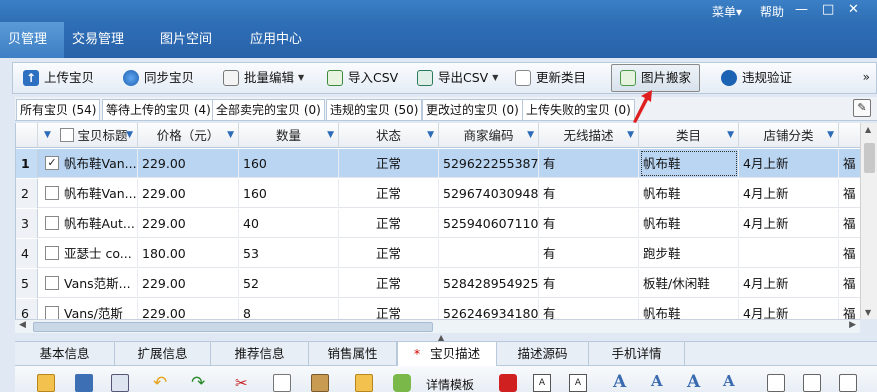 The image size is (877, 392). What do you see at coordinates (200, 383) in the screenshot?
I see `redo-icon: ↷` at bounding box center [200, 383].